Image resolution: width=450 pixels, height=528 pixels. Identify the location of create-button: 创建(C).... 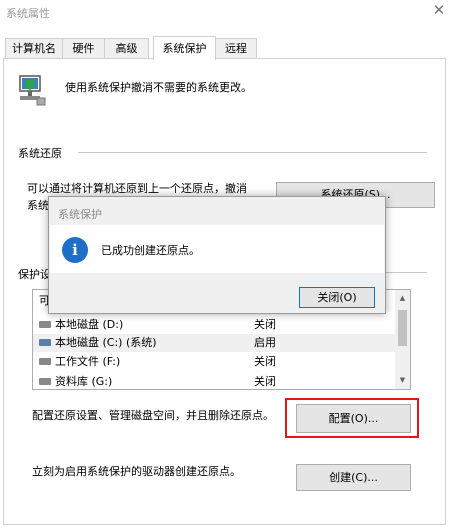
(353, 477).